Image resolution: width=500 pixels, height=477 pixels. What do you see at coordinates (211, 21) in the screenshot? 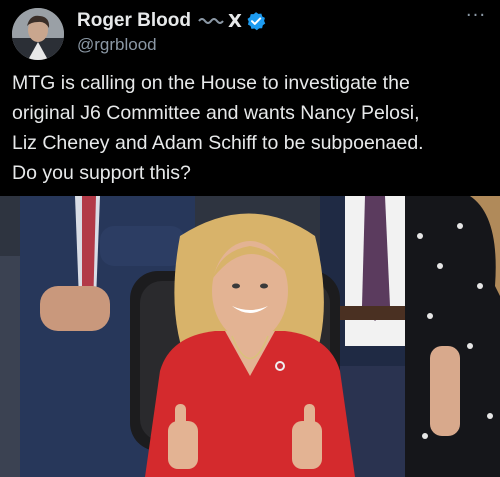
I see `wave-emoji-icon` at bounding box center [211, 21].